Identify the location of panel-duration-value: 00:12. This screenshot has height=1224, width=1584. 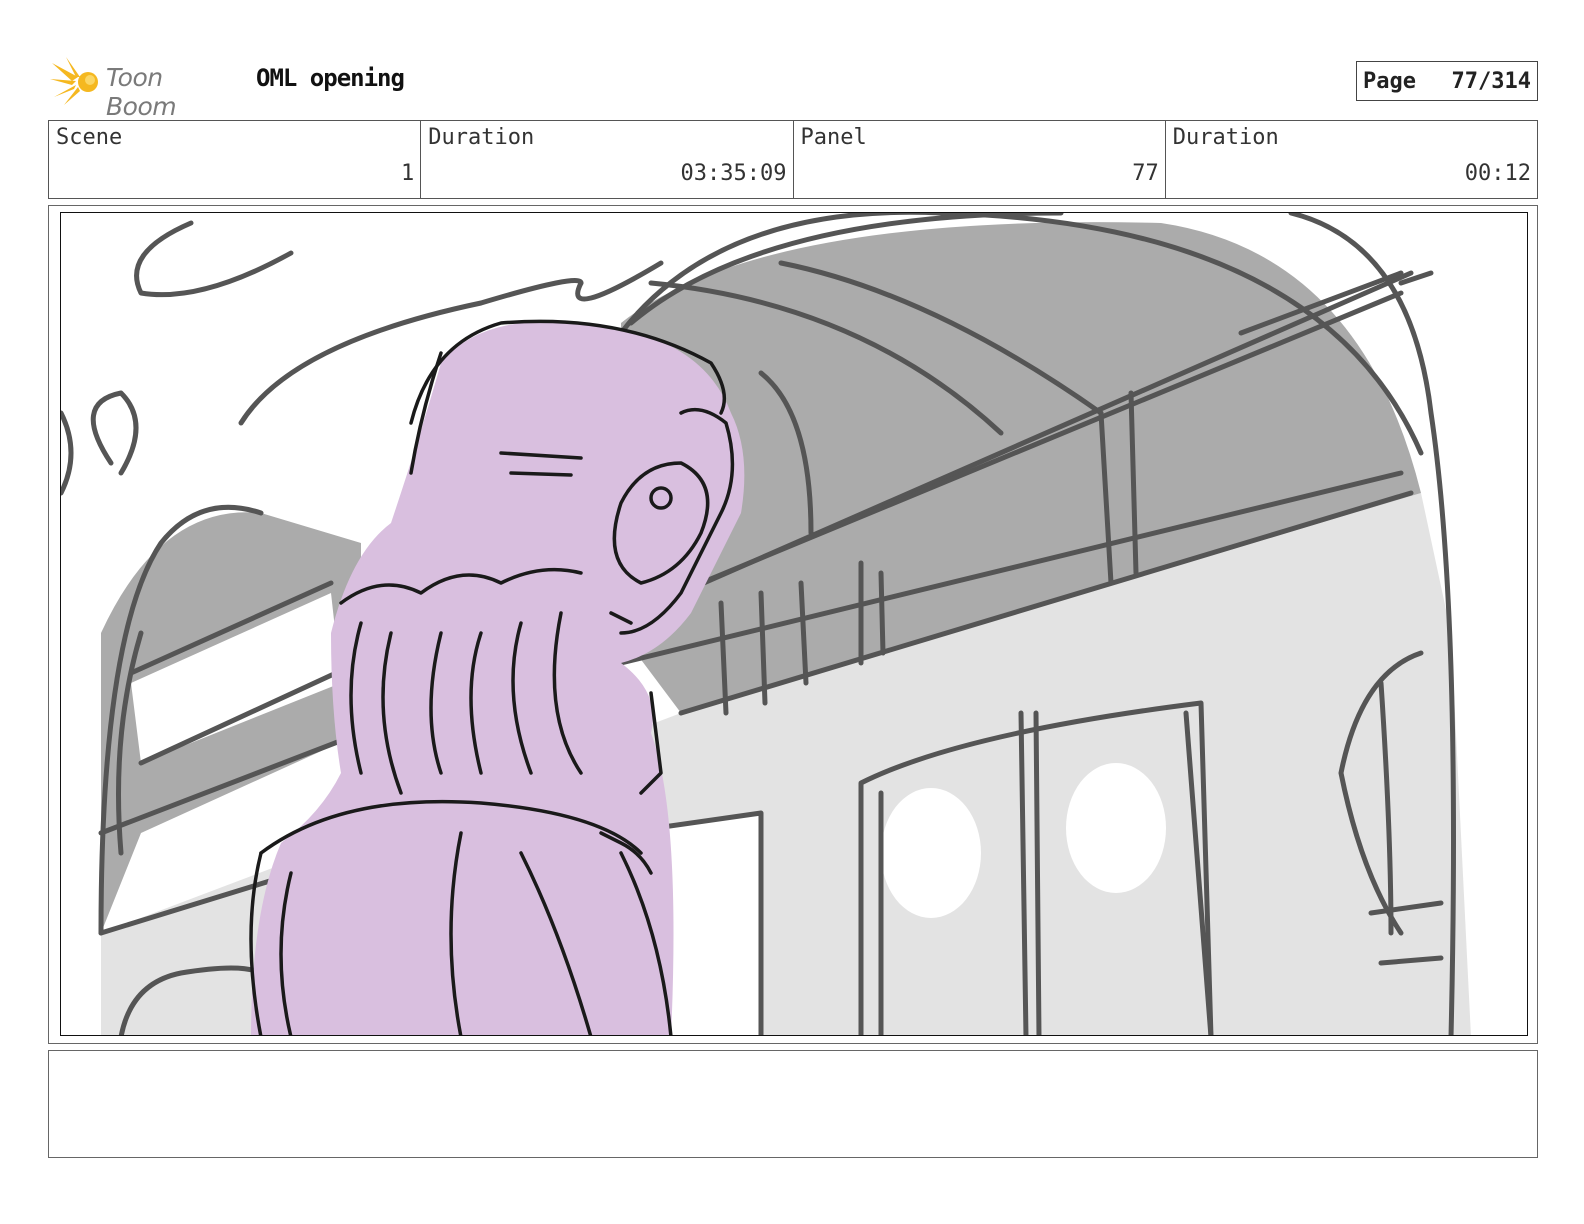
(1497, 173).